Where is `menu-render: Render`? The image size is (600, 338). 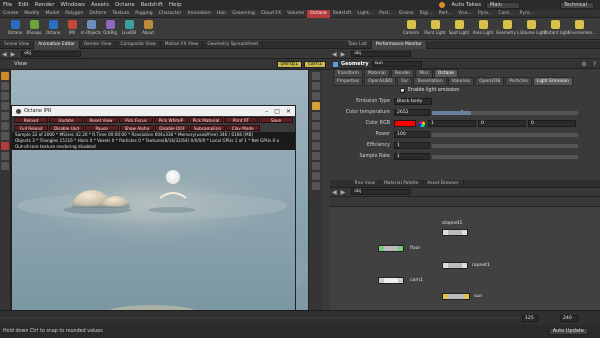 menu-render: Render is located at coordinates (45, 5).